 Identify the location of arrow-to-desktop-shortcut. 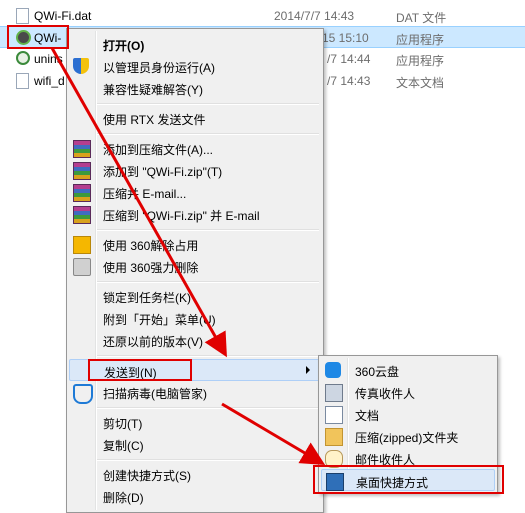
(273, 434).